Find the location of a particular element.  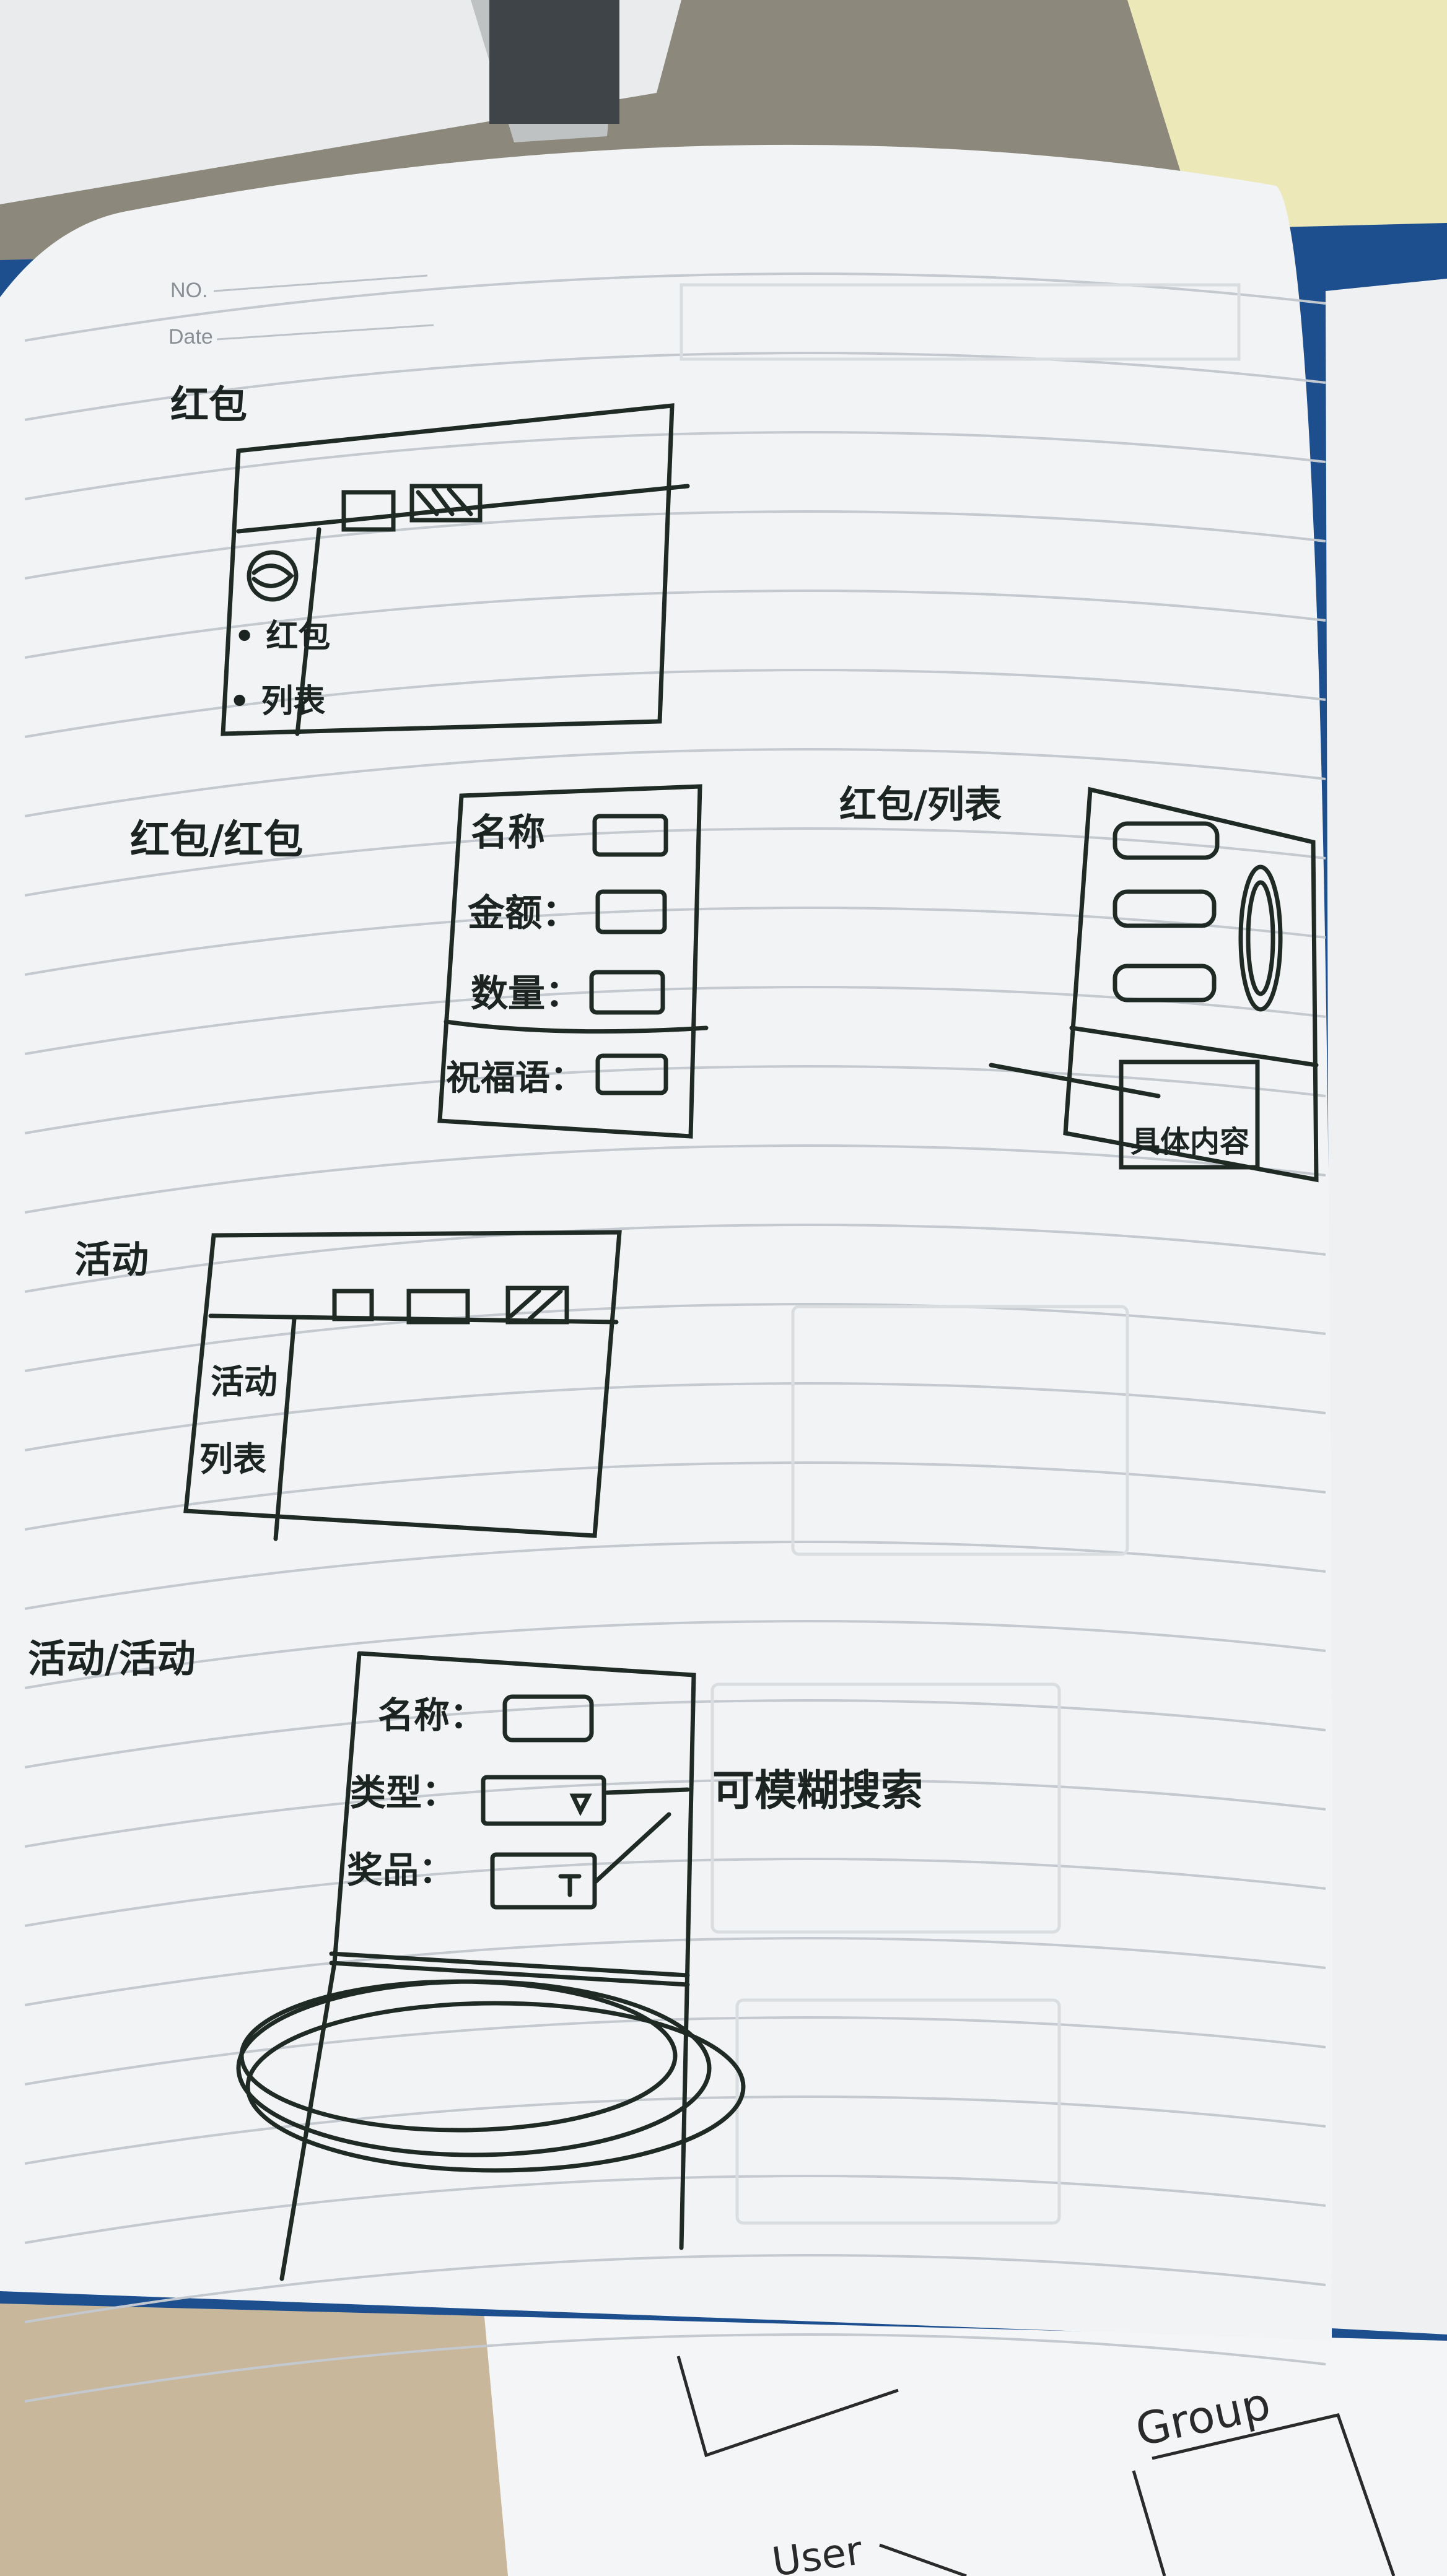

activity-sidebar-item-1: 列表 is located at coordinates (232, 1459).